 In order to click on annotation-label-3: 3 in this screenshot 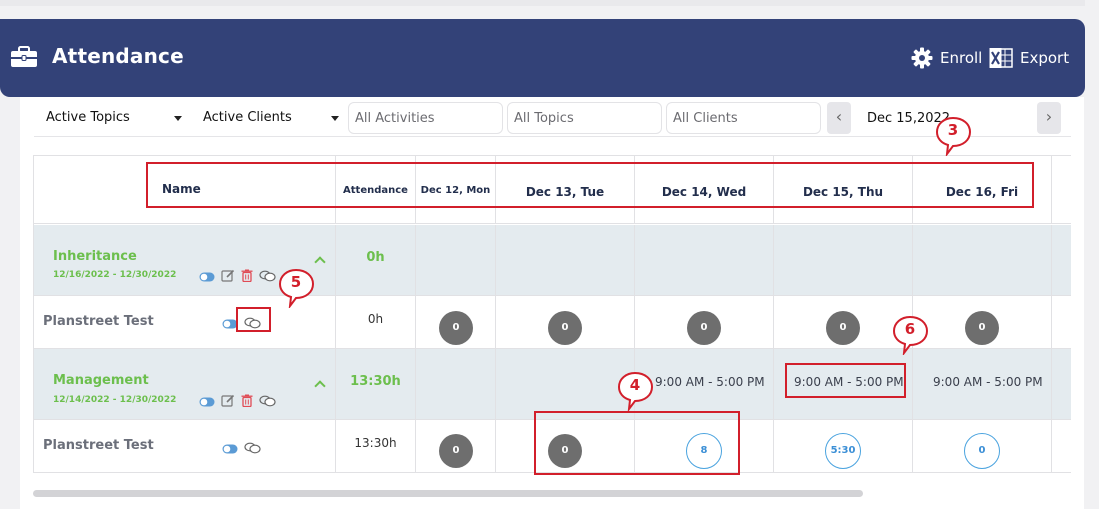, I will do `click(953, 130)`.